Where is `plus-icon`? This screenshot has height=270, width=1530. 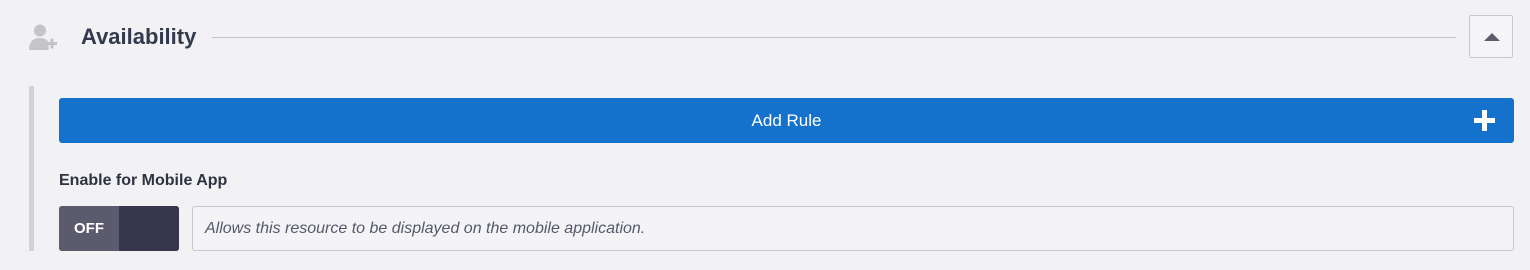 plus-icon is located at coordinates (1484, 120).